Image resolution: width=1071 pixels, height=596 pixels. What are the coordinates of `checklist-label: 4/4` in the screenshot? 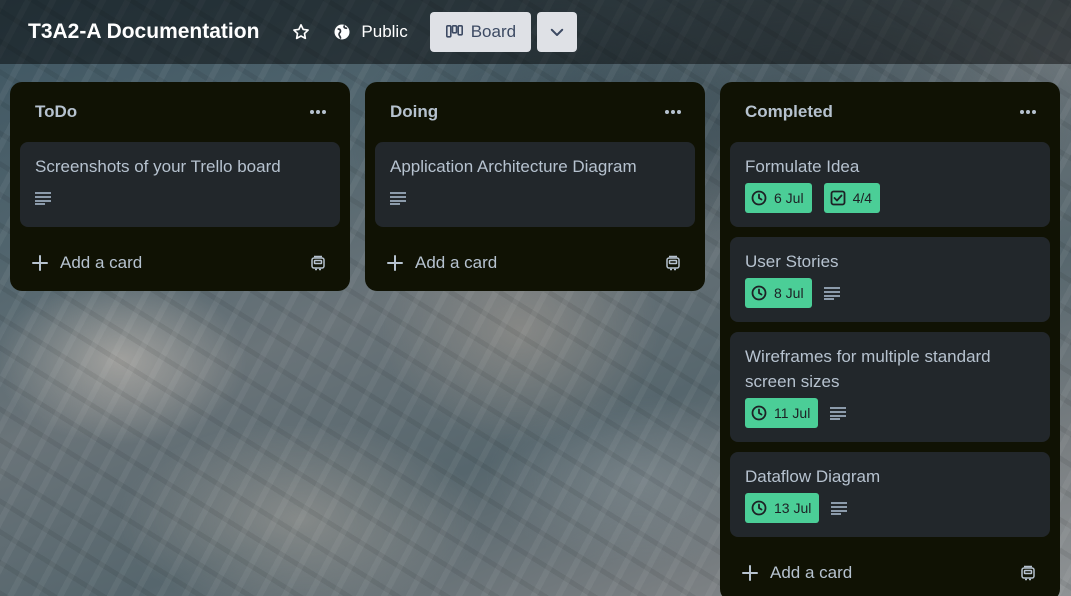 It's located at (862, 198).